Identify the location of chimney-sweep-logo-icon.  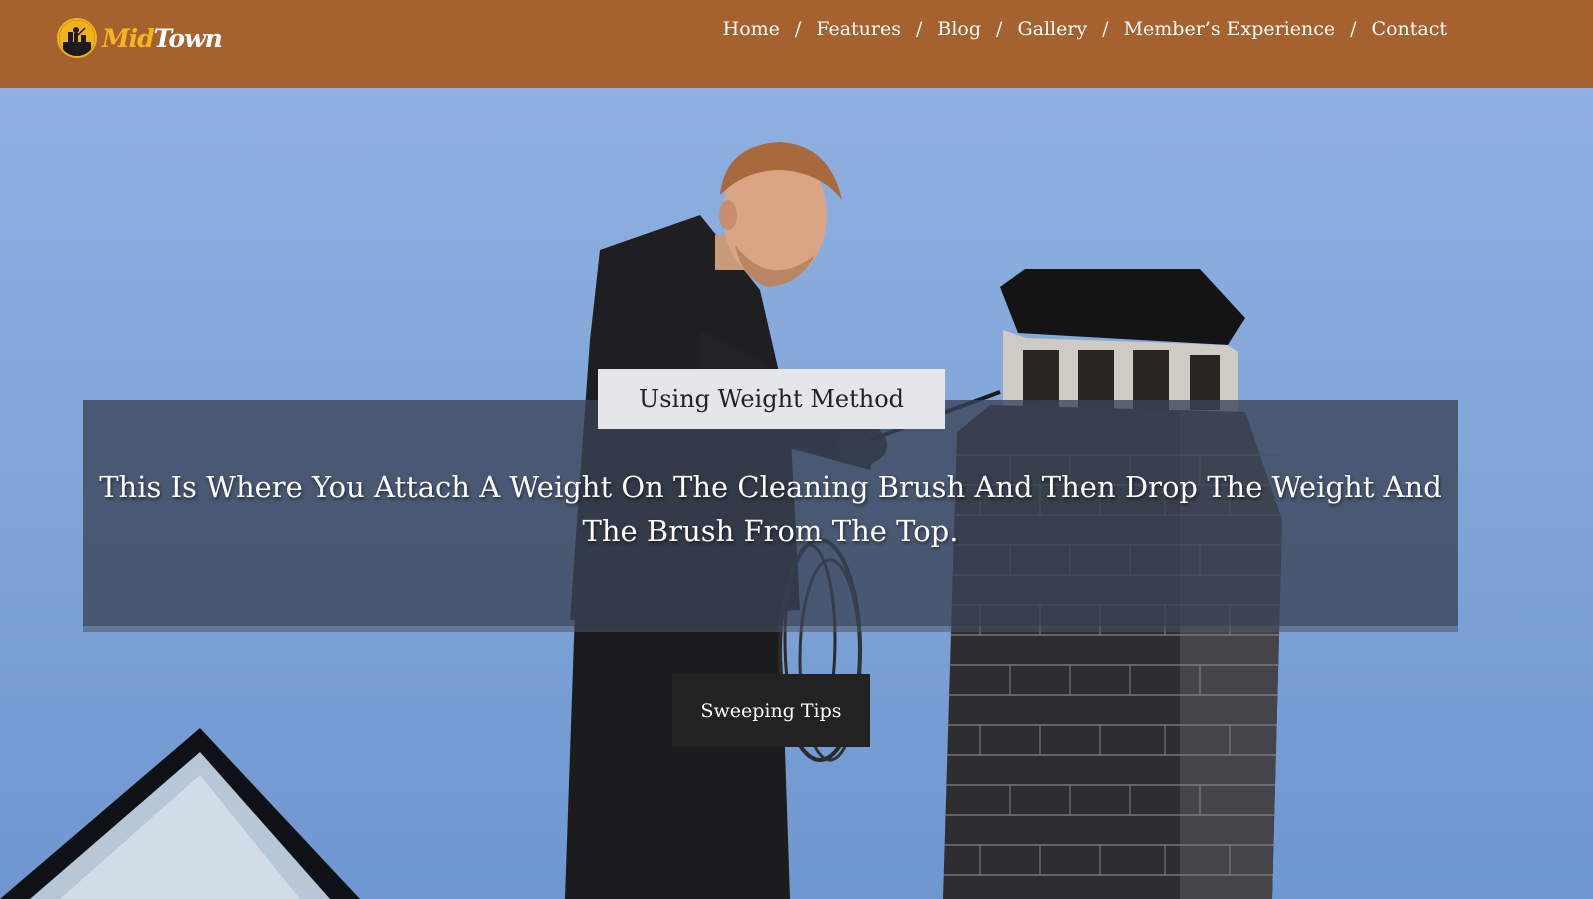
(77, 38).